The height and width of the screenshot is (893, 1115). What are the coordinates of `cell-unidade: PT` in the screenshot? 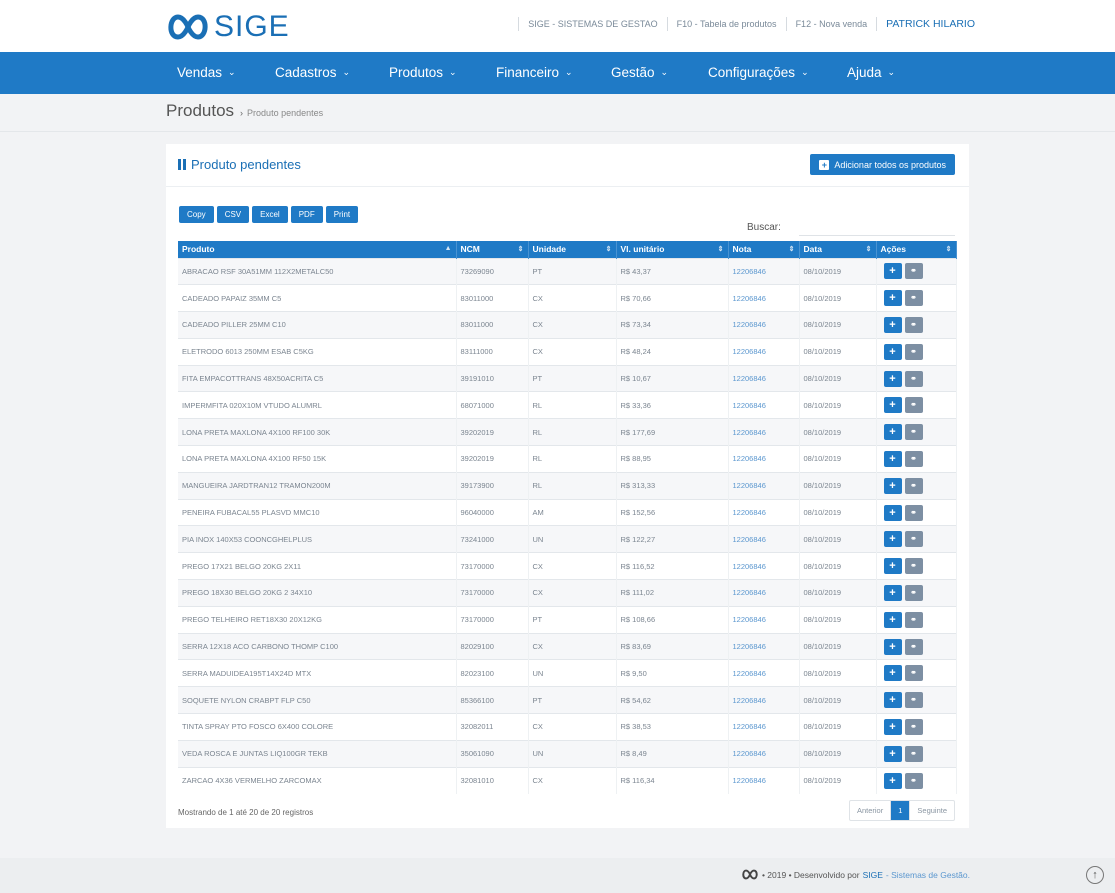 It's located at (572, 619).